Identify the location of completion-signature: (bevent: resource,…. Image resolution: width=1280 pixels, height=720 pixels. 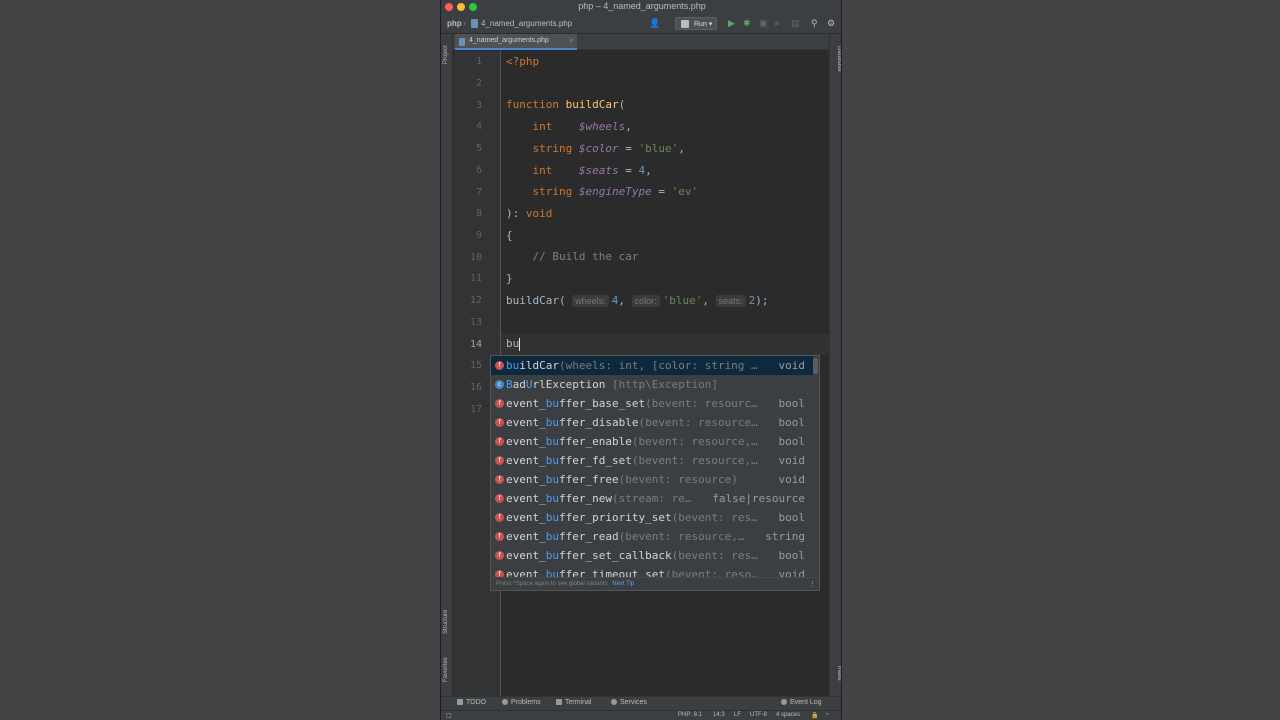
(694, 441).